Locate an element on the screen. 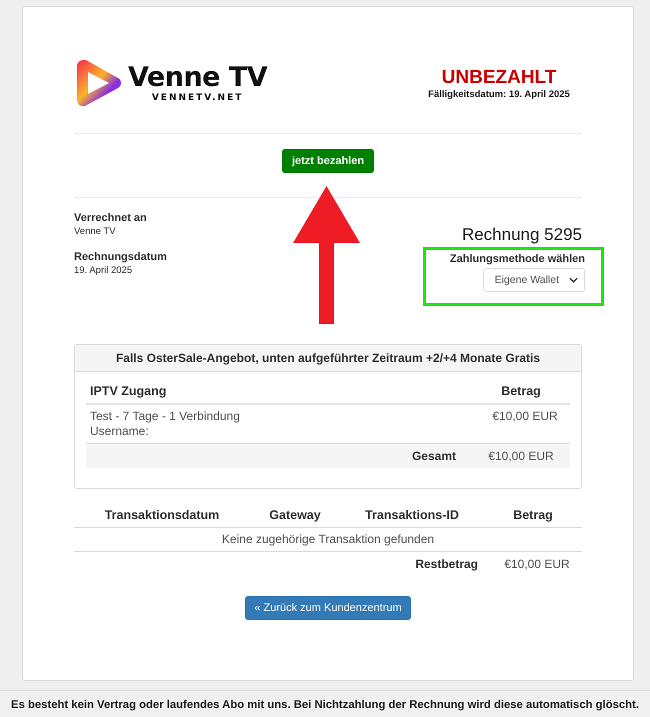  play-logo-icon is located at coordinates (99, 83).